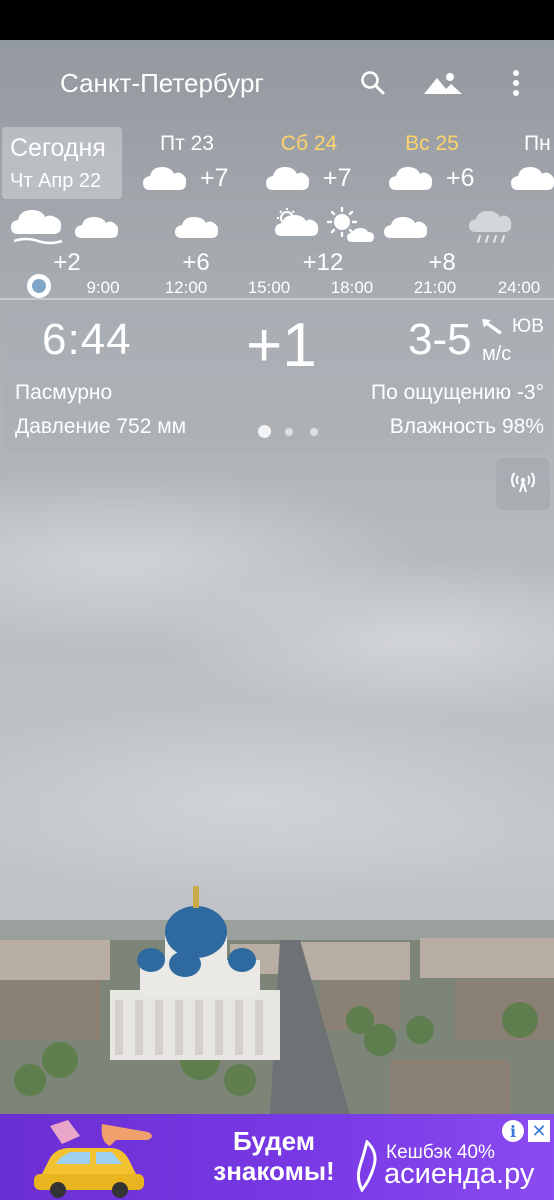 Image resolution: width=554 pixels, height=1200 pixels. Describe the element at coordinates (490, 229) in the screenshot. I see `rain-cloud-icon` at that location.